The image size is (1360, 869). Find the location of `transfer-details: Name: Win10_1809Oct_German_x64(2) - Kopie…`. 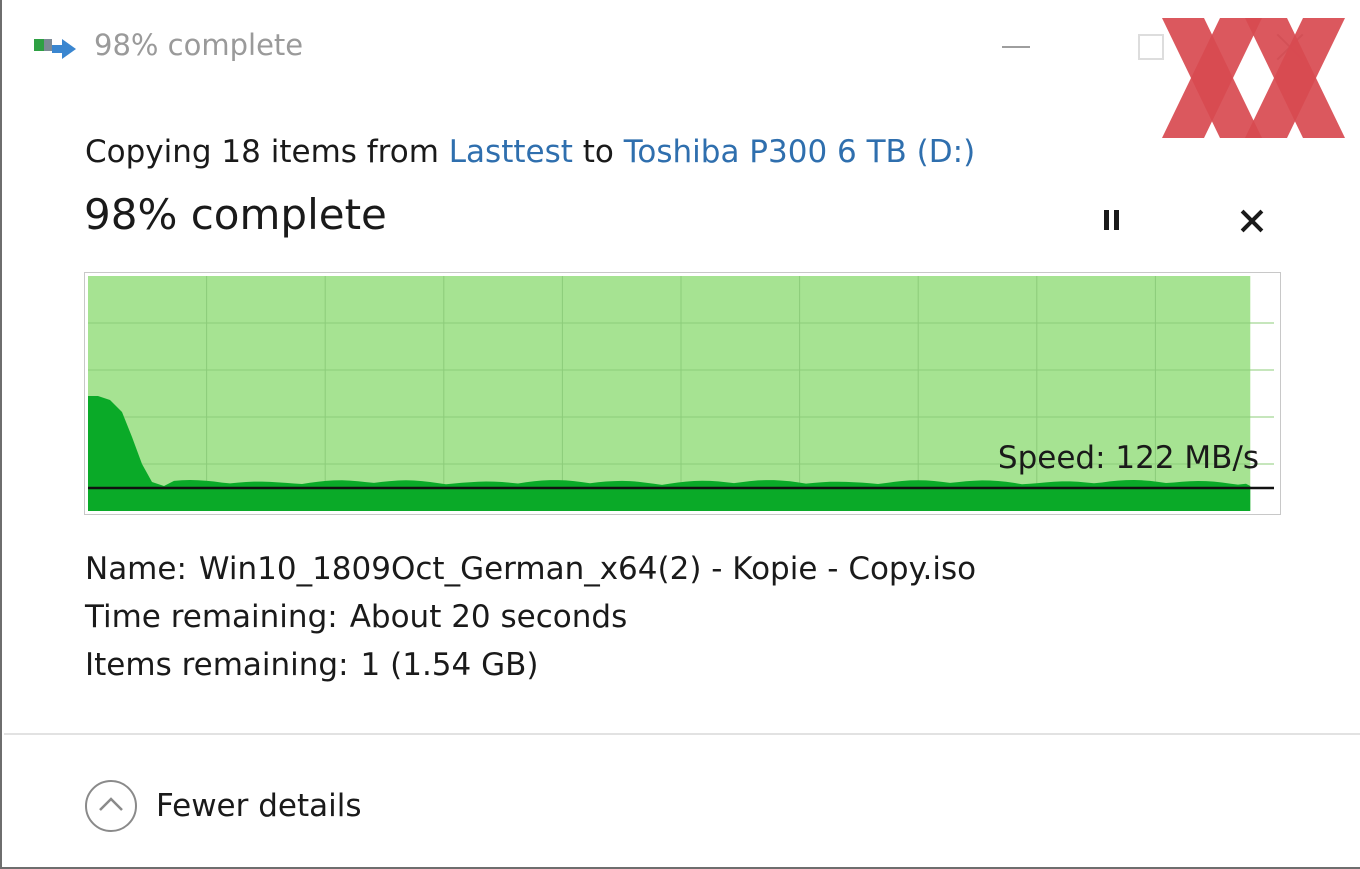

transfer-details: Name: Win10_1809Oct_German_x64(2) - Kopie… is located at coordinates (530, 618).